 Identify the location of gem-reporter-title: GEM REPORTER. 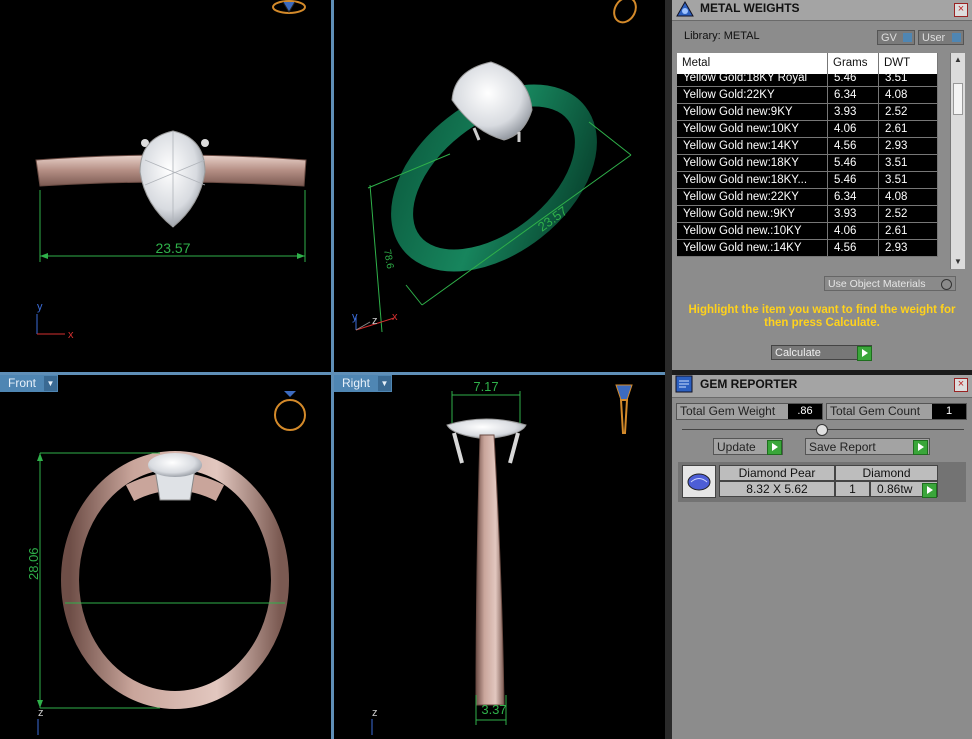
(749, 384).